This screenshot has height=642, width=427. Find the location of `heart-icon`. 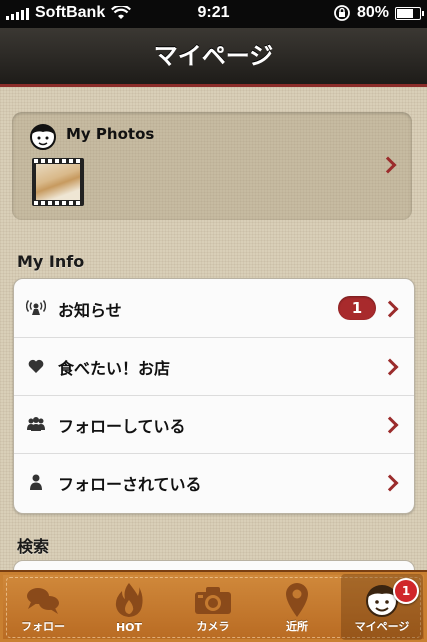

heart-icon is located at coordinates (36, 366).